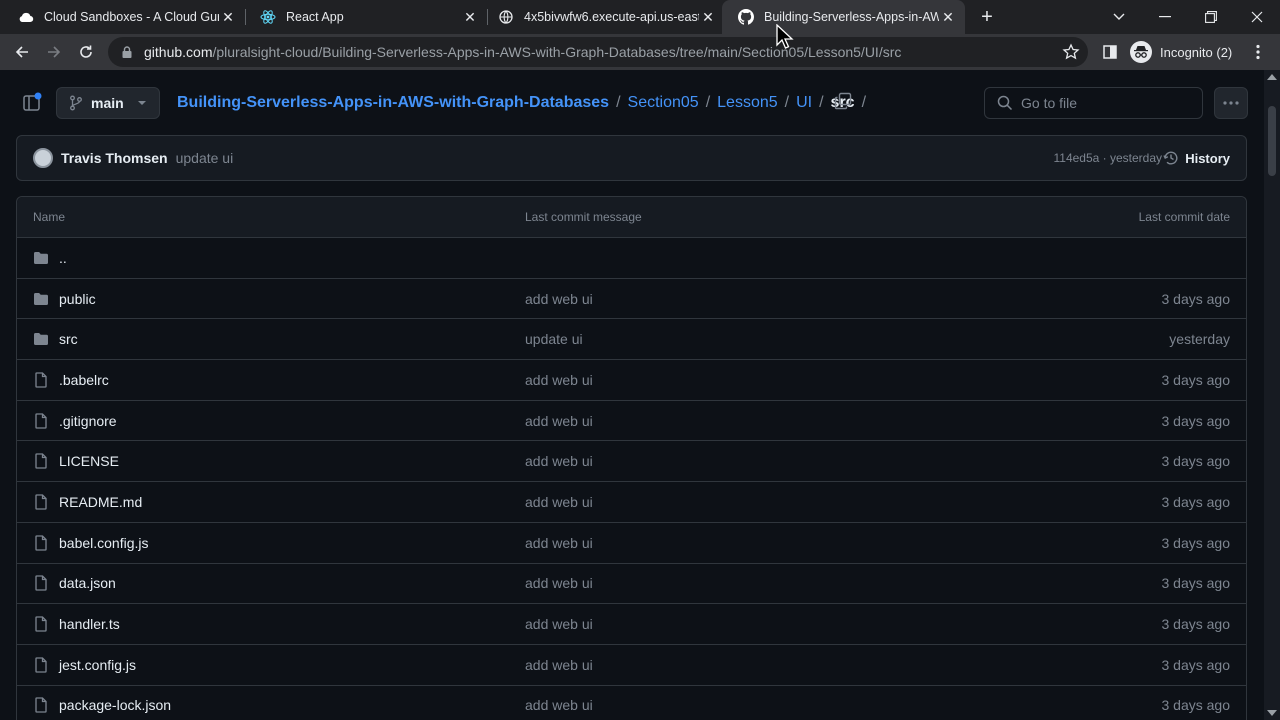 This screenshot has width=1280, height=720. What do you see at coordinates (122, 17) in the screenshot?
I see `browser-tab-cloud-sandboxes: Cloud Sandboxes - A Cloud Guru ✕` at bounding box center [122, 17].